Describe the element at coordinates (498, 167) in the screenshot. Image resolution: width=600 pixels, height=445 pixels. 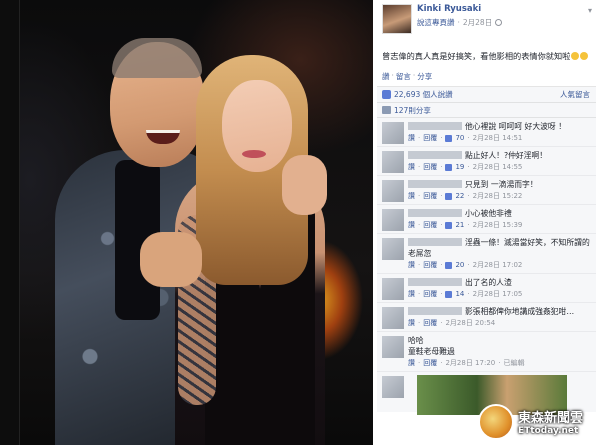
I see `comment-date: 2月28日 14:55` at that location.